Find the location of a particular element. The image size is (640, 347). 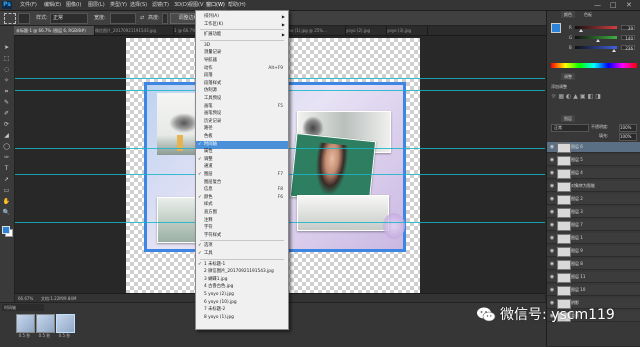

move-tool-icon: ➤ is located at coordinates (6, 48).